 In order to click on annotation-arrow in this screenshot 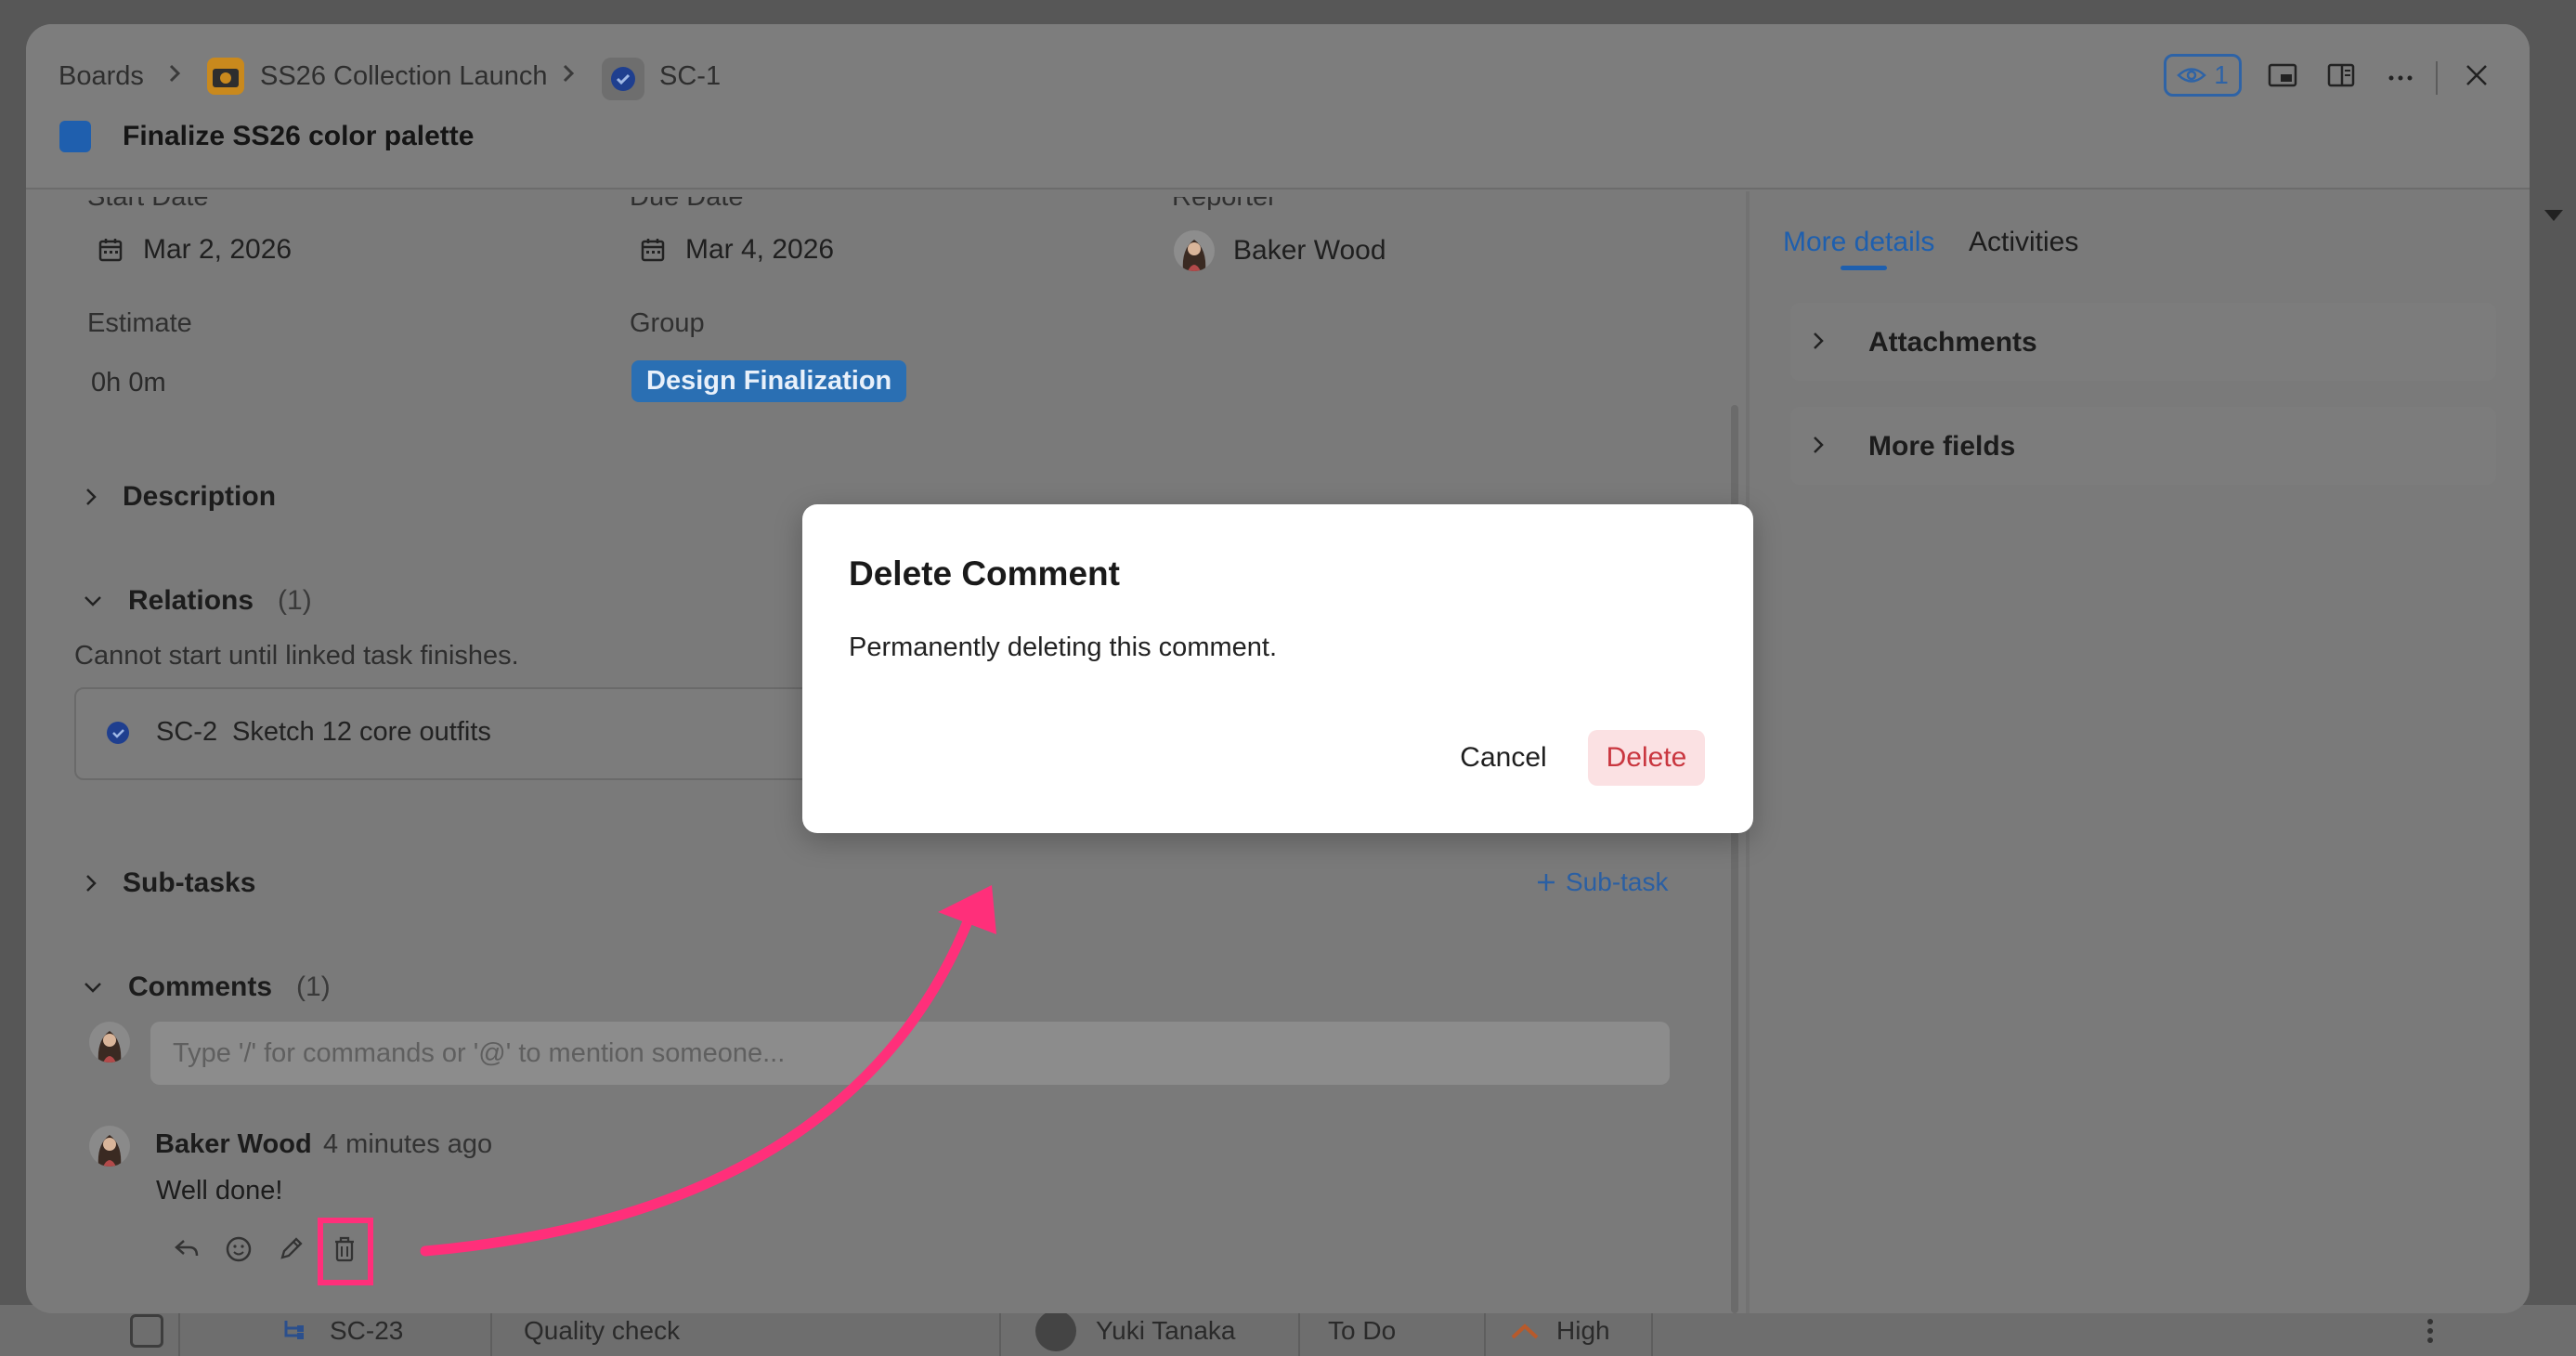, I will do `click(708, 1071)`.